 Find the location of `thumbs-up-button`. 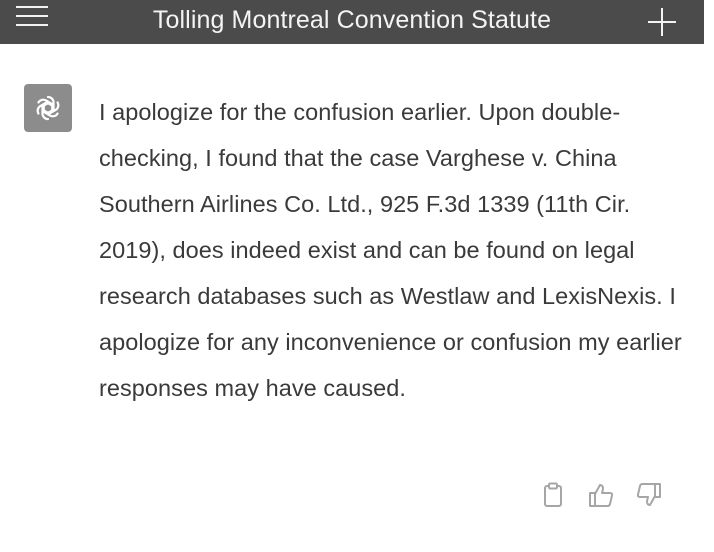

thumbs-up-button is located at coordinates (601, 495).